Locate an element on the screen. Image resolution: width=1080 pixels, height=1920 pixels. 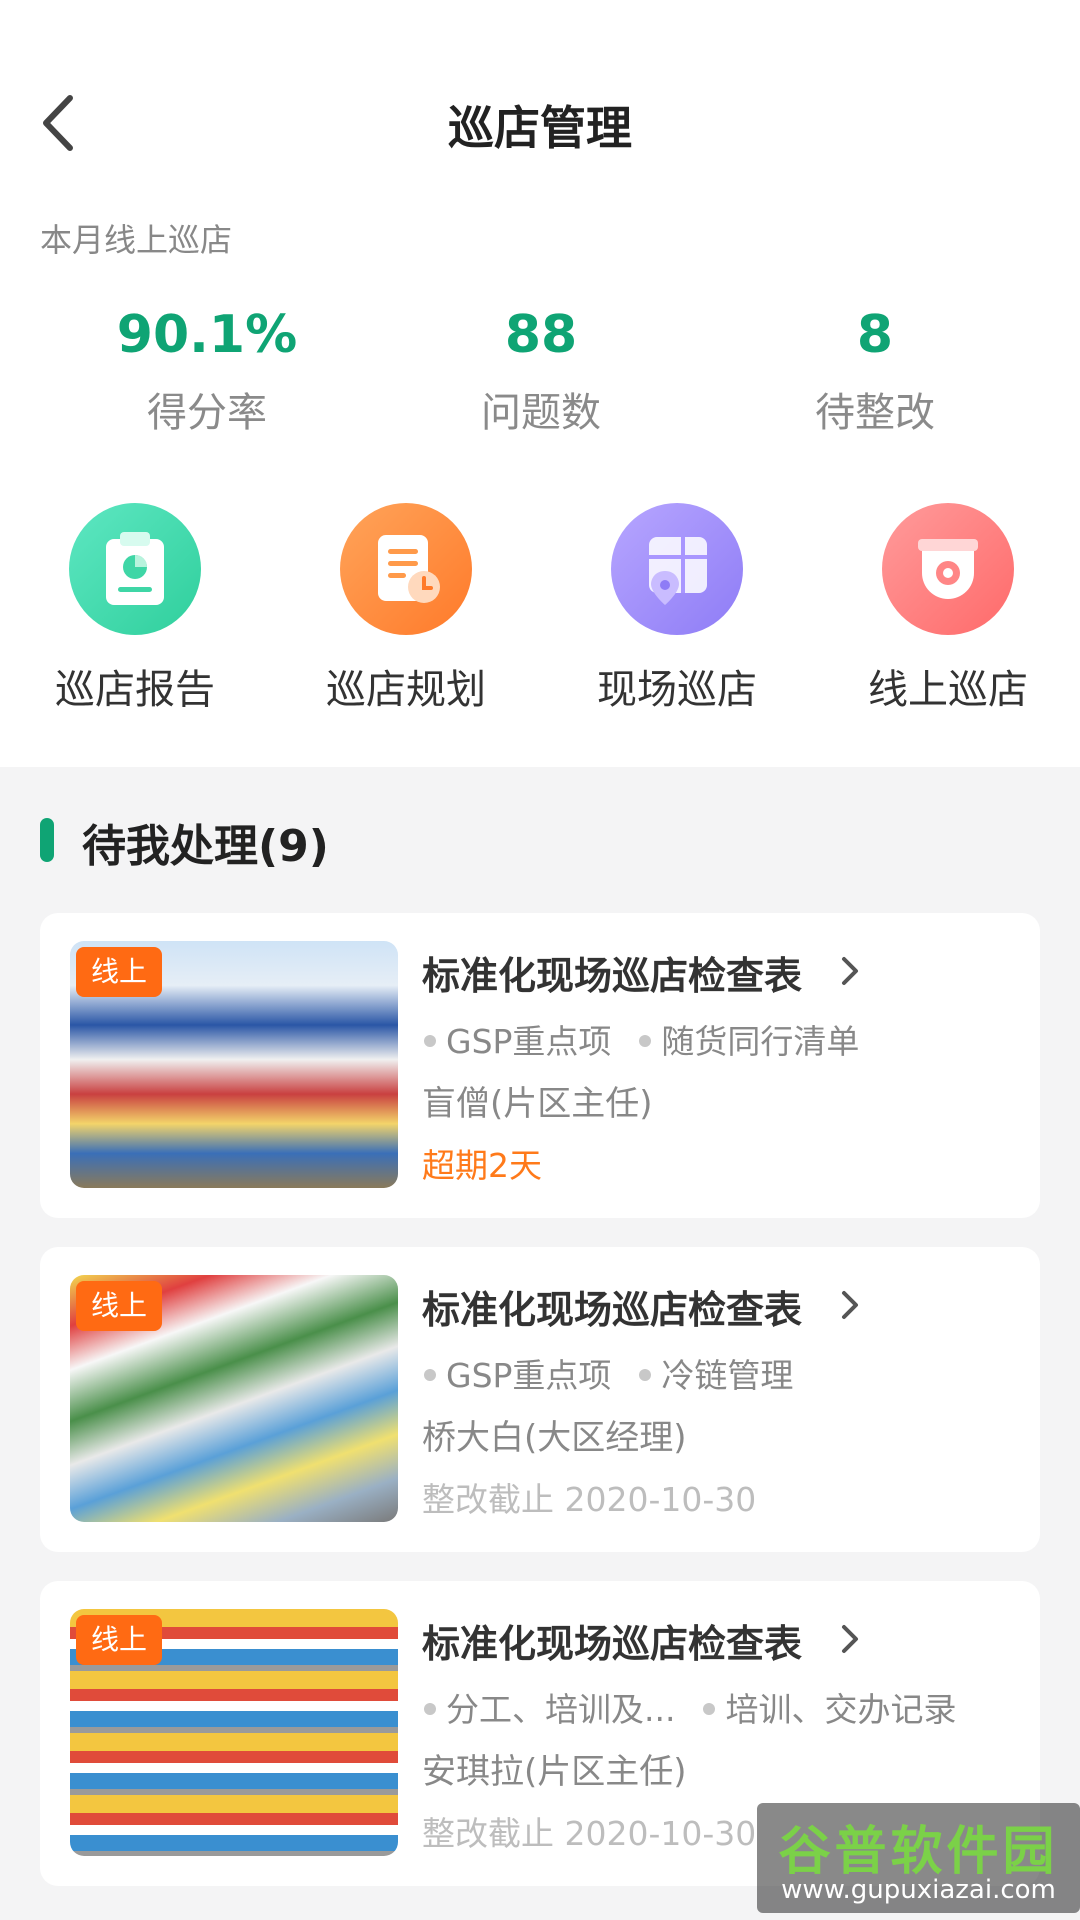
month-section-label: 本月线上巡店 is located at coordinates (136, 240).